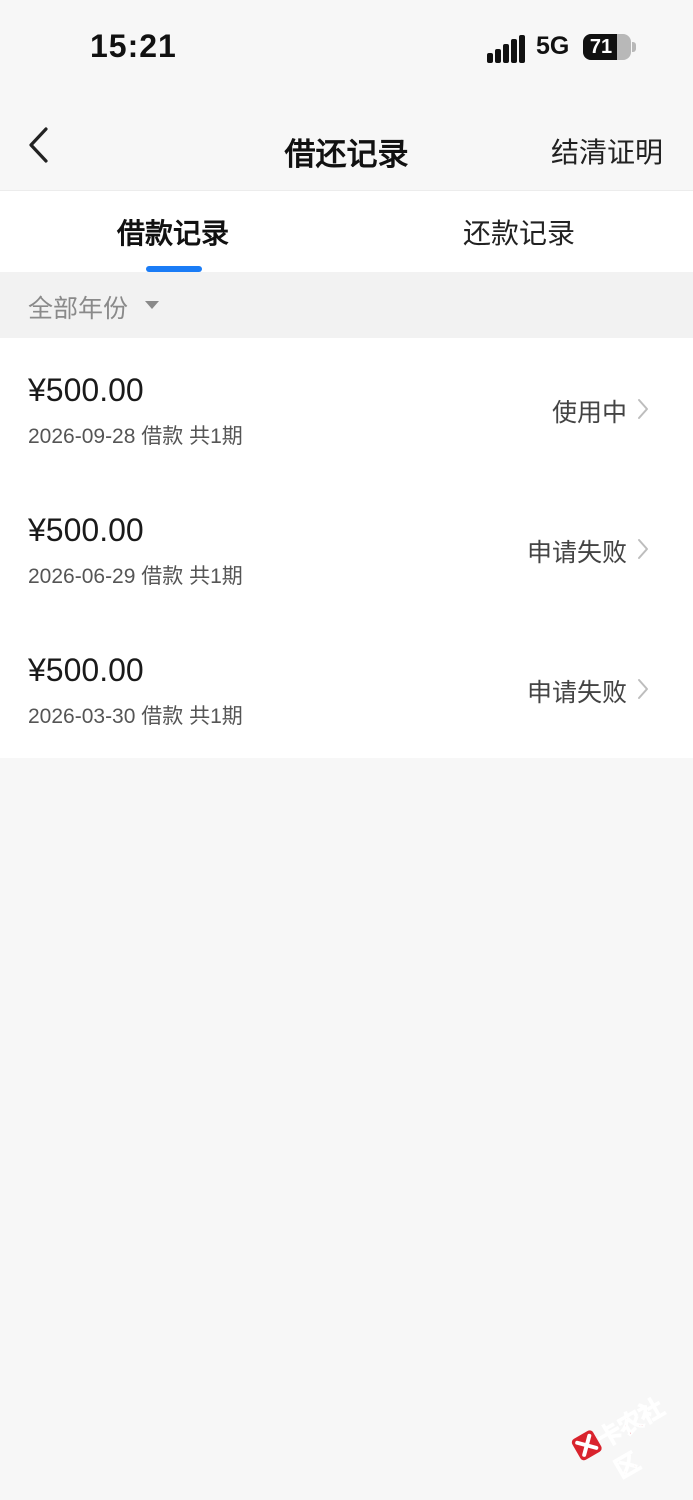  Describe the element at coordinates (346, 305) in the screenshot. I see `year-filter: 全部年份` at that location.